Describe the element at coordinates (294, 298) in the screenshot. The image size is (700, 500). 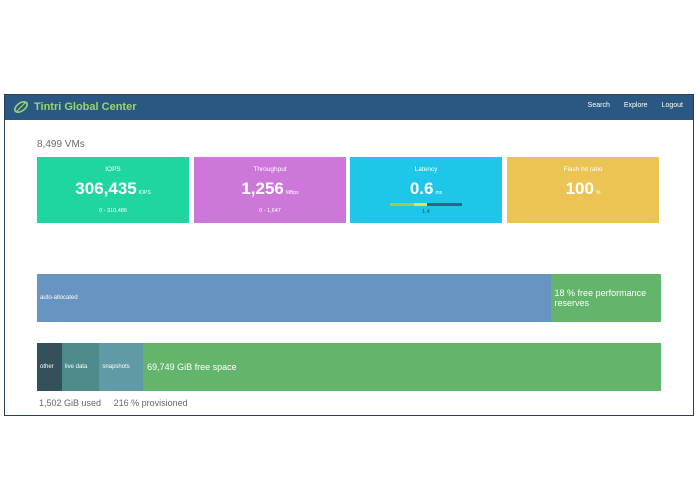
I see `auto-allocated-segment: auto-allocated` at that location.